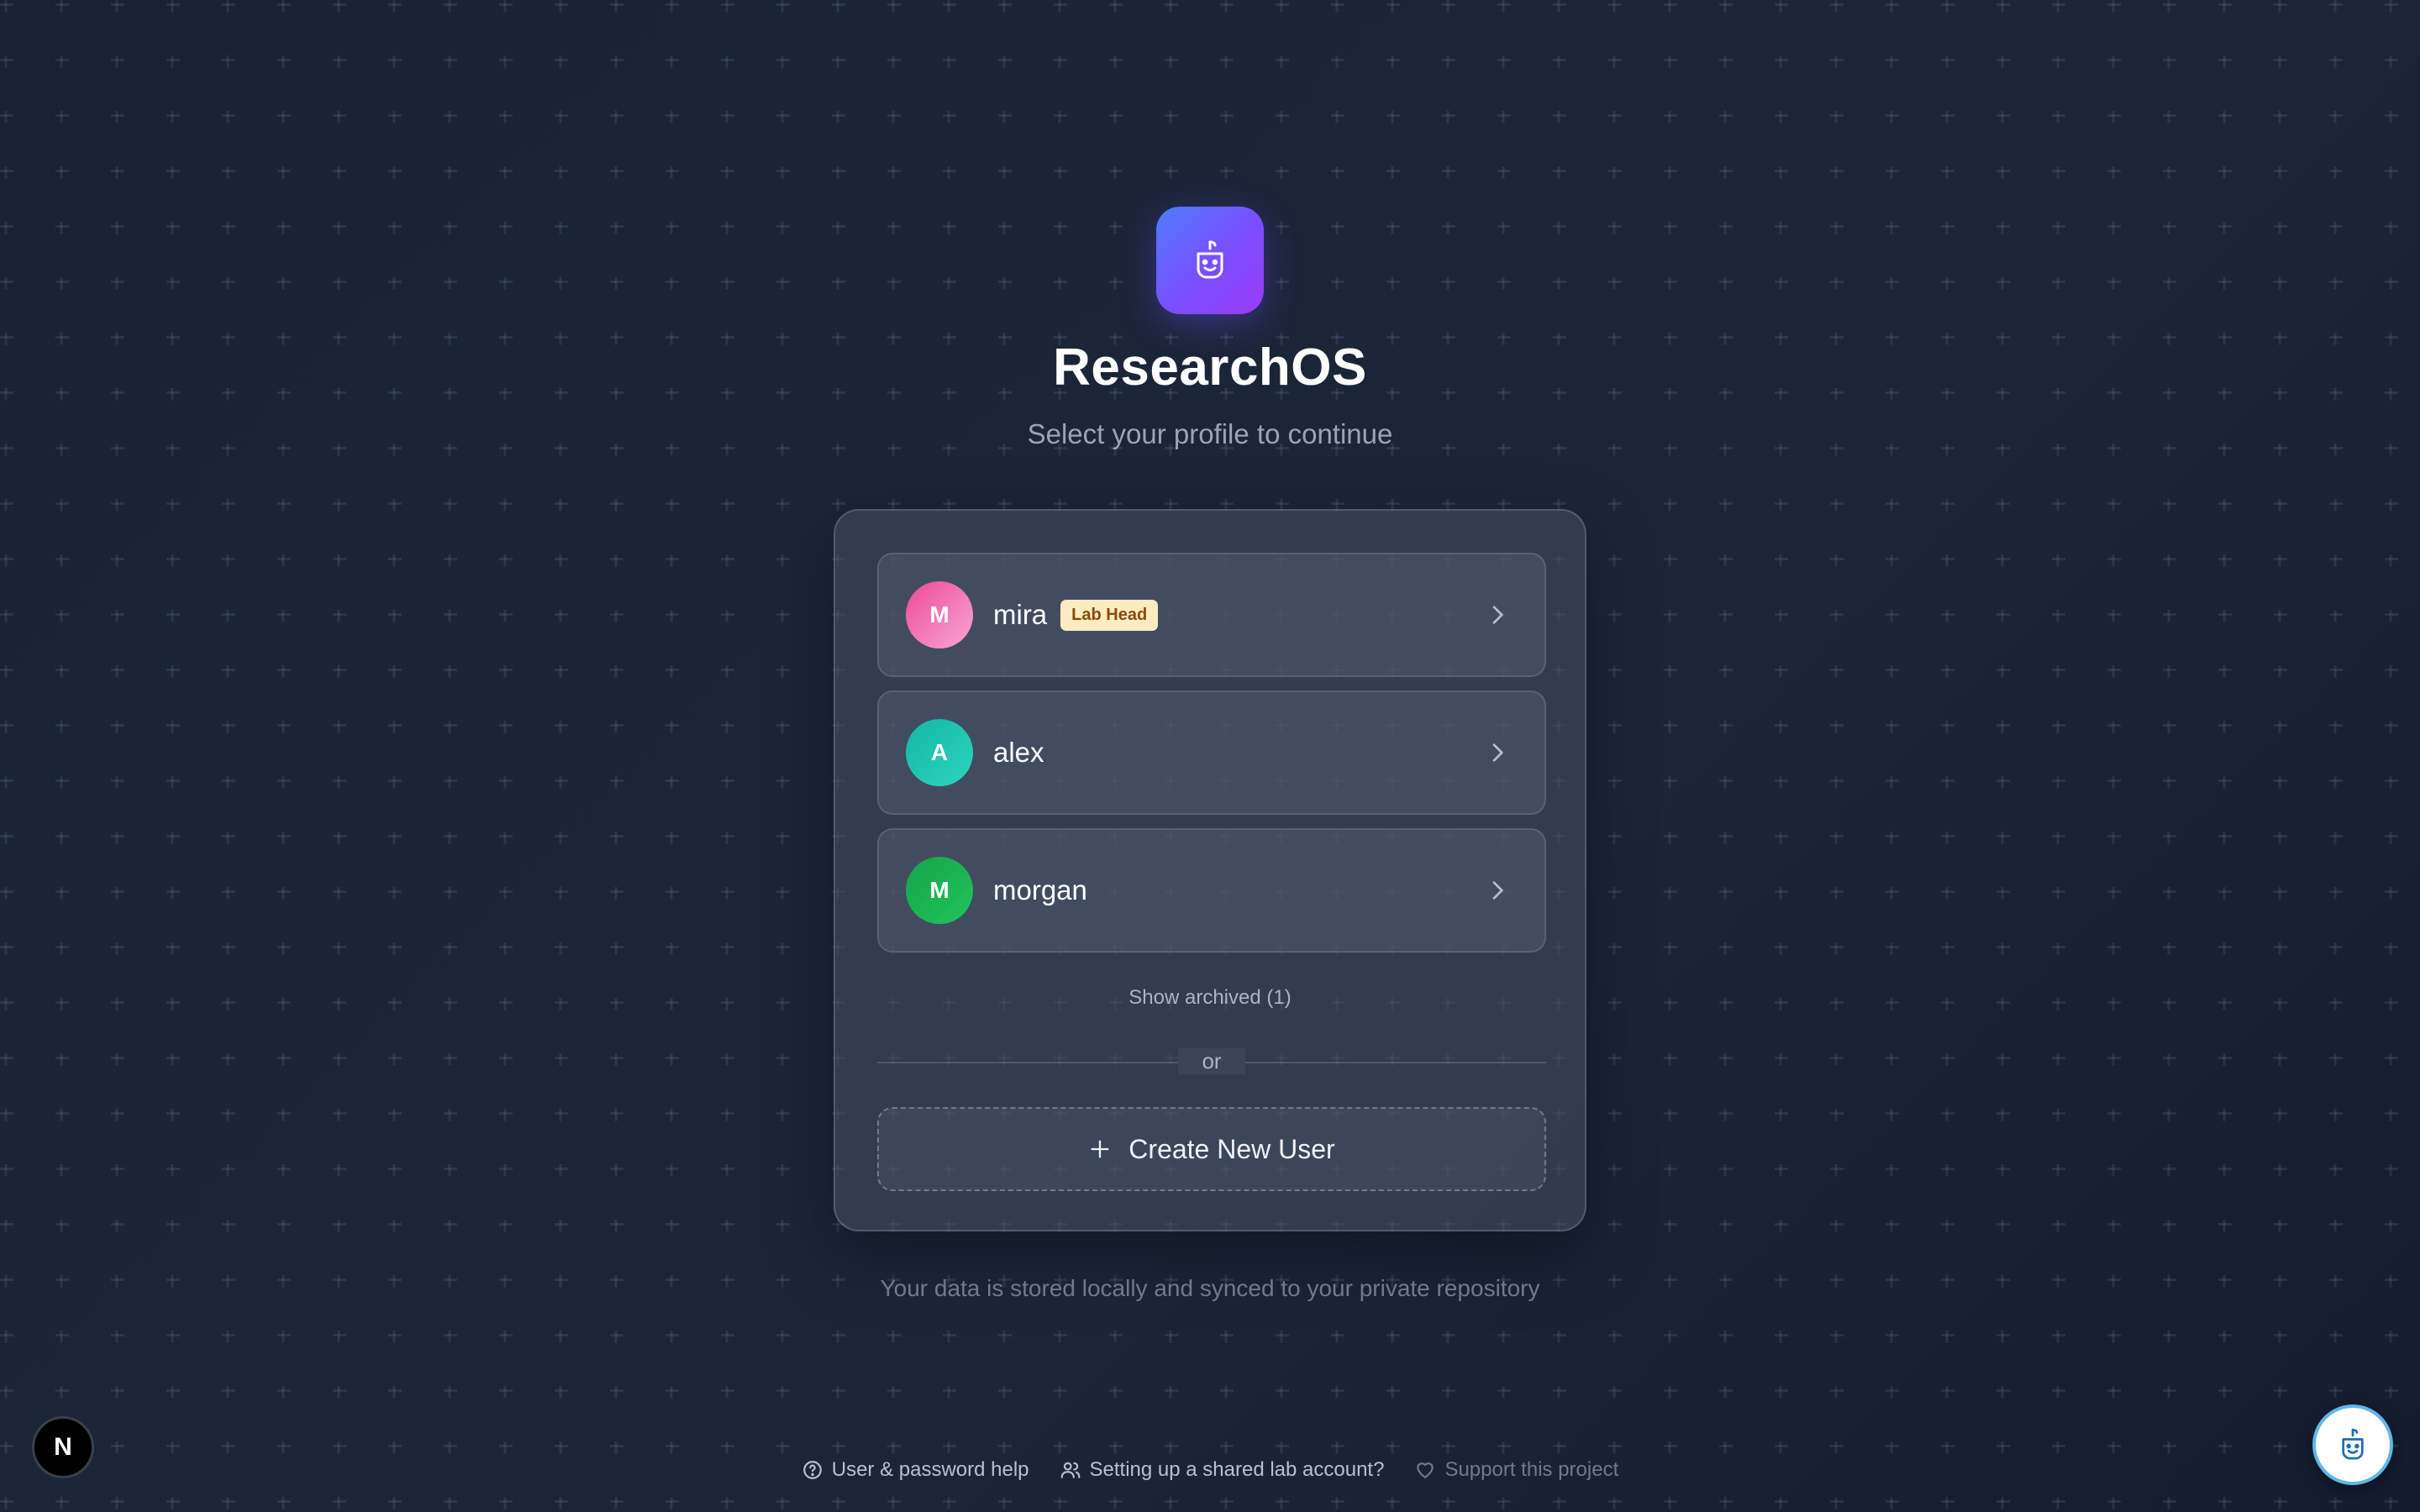  I want to click on show-archived-link: Show archived (1), so click(1210, 998).